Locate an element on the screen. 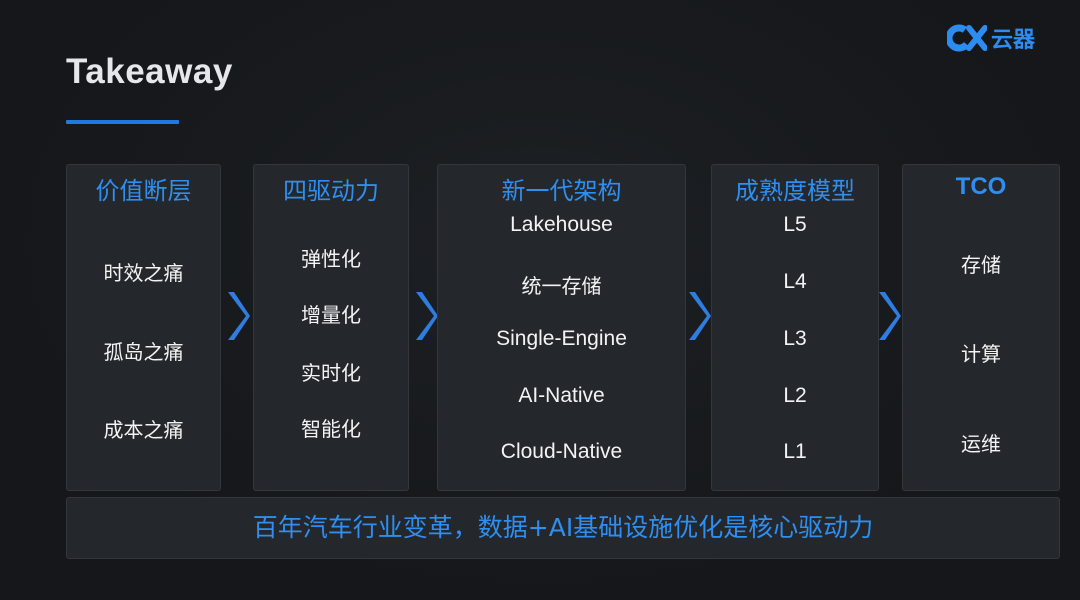  title-underline is located at coordinates (122, 122).